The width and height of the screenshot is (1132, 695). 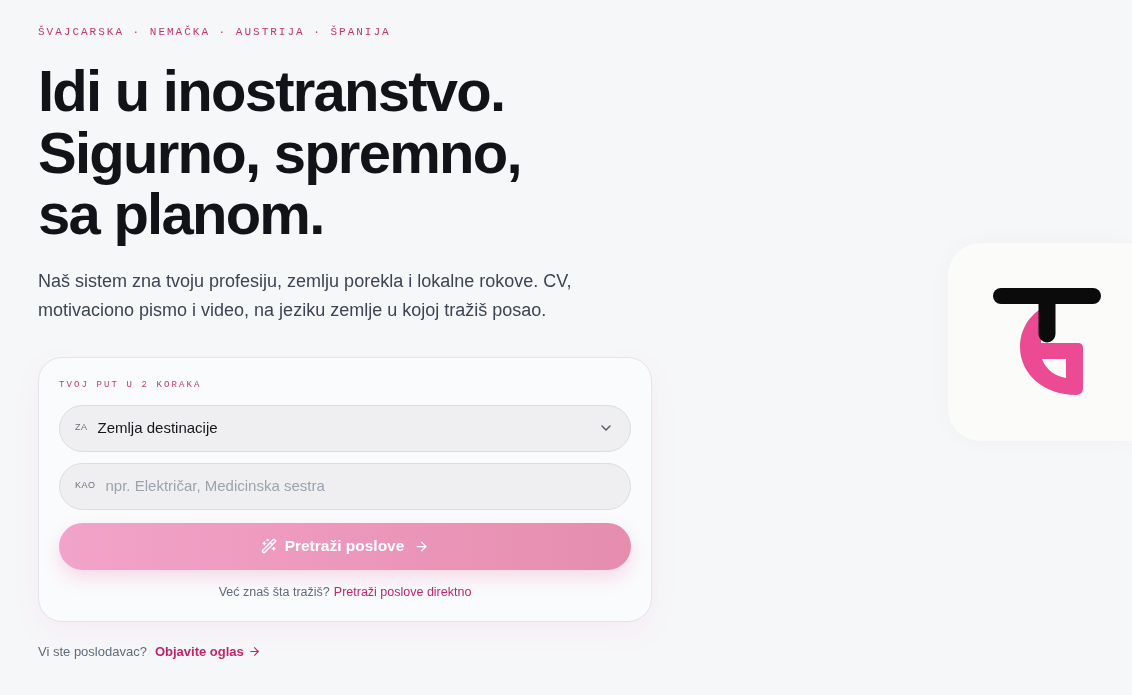 What do you see at coordinates (85, 486) in the screenshot?
I see `field-prefix: KAO` at bounding box center [85, 486].